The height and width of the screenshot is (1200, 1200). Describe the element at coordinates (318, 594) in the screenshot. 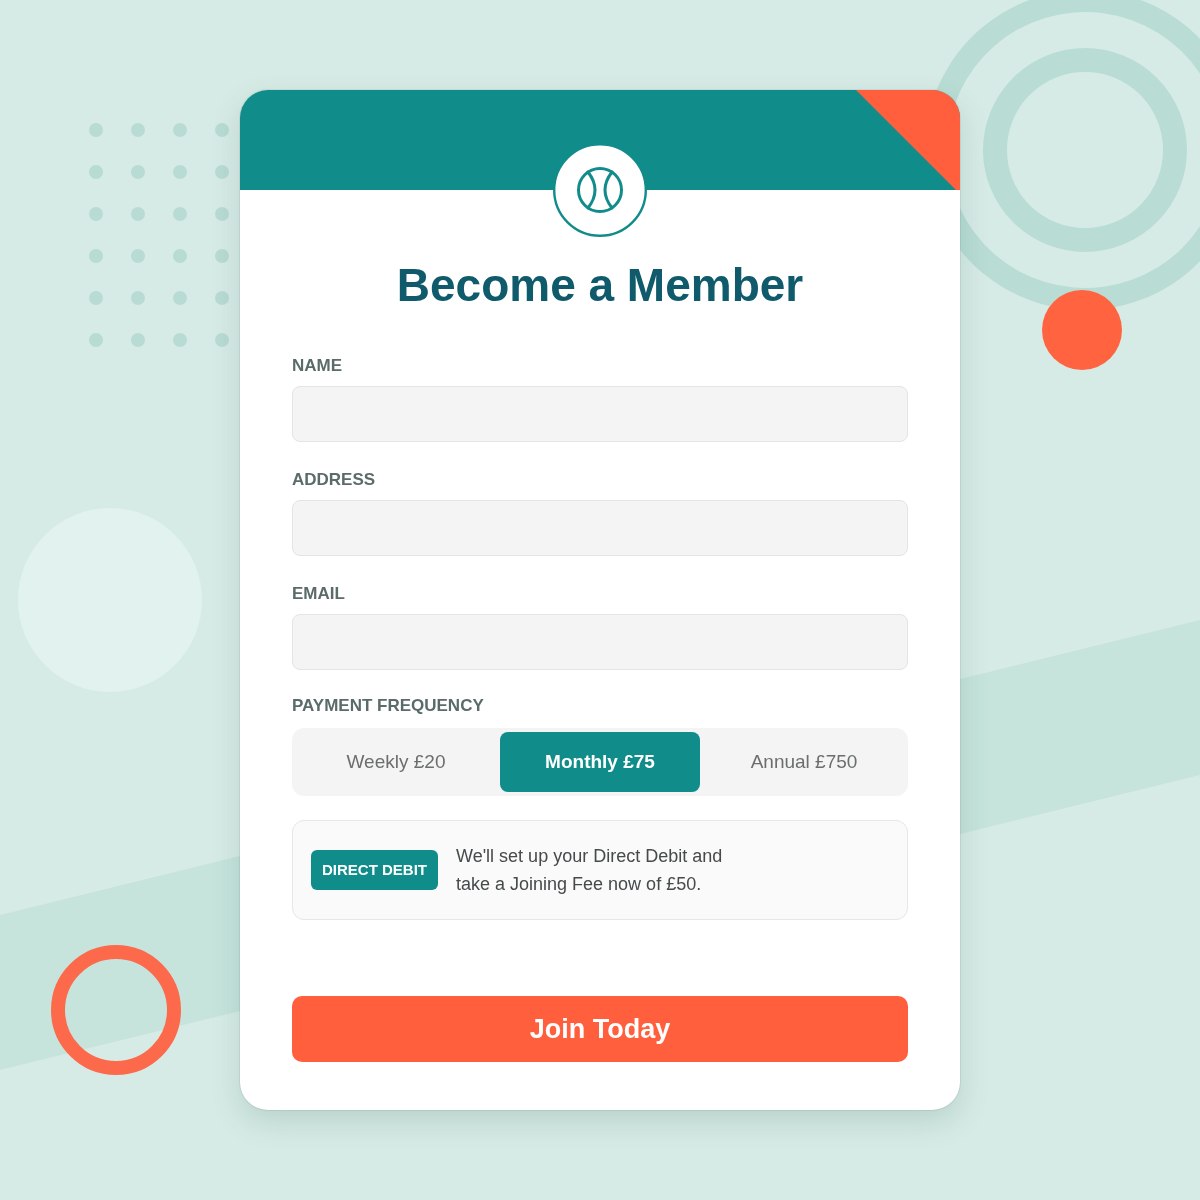

I see `field-label: EMAIL` at that location.